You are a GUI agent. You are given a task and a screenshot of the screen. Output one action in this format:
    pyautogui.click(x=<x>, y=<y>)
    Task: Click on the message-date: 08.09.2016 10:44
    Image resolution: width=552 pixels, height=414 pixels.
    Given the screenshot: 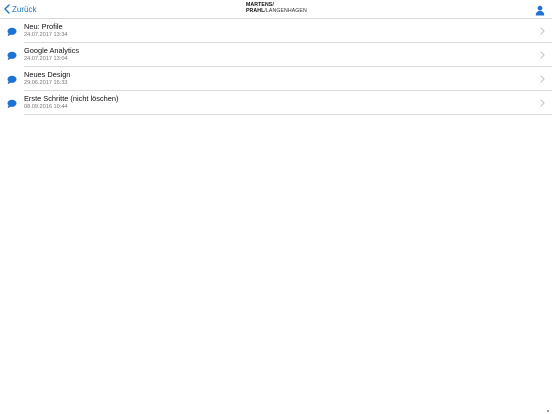 What is the action you would take?
    pyautogui.click(x=46, y=107)
    